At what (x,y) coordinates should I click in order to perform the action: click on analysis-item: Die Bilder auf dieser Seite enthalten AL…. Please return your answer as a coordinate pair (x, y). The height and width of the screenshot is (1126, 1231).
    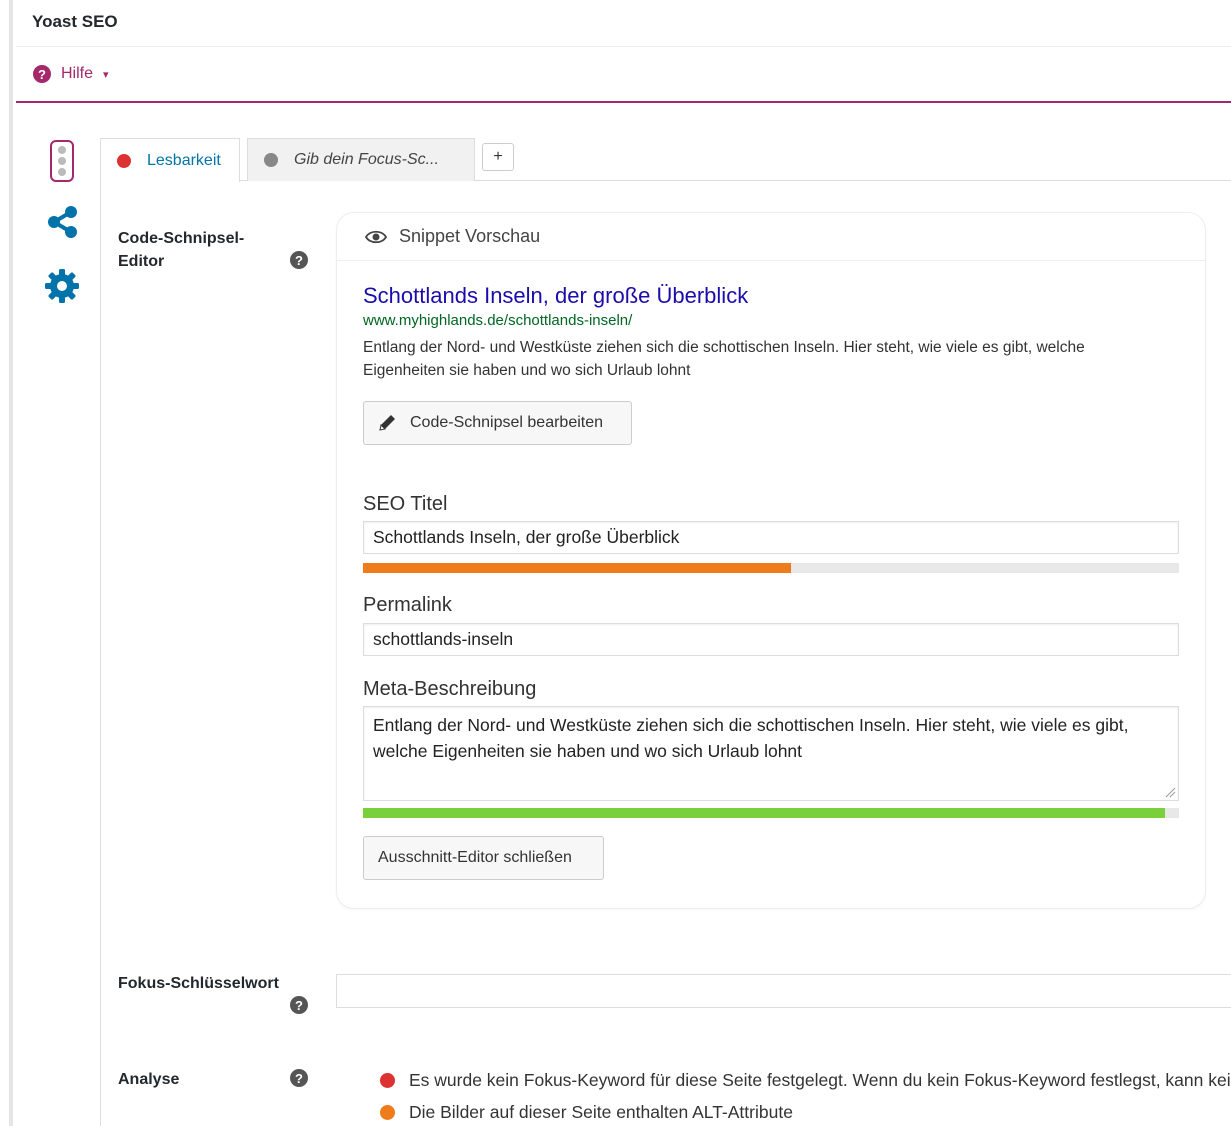
    Looking at the image, I should click on (586, 1112).